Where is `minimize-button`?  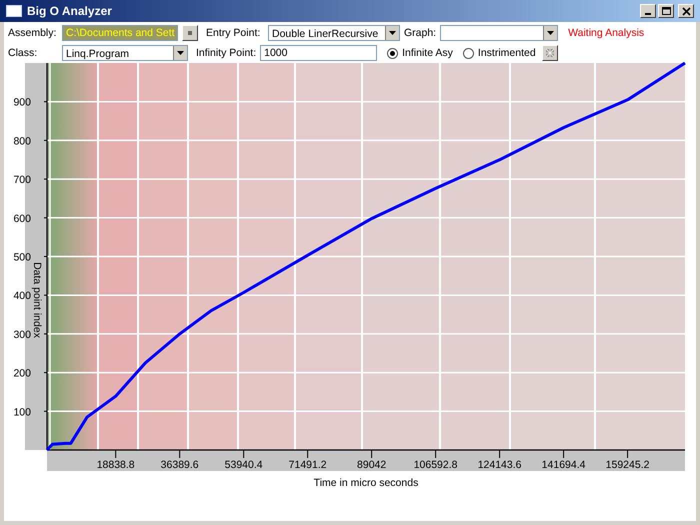 minimize-button is located at coordinates (648, 11).